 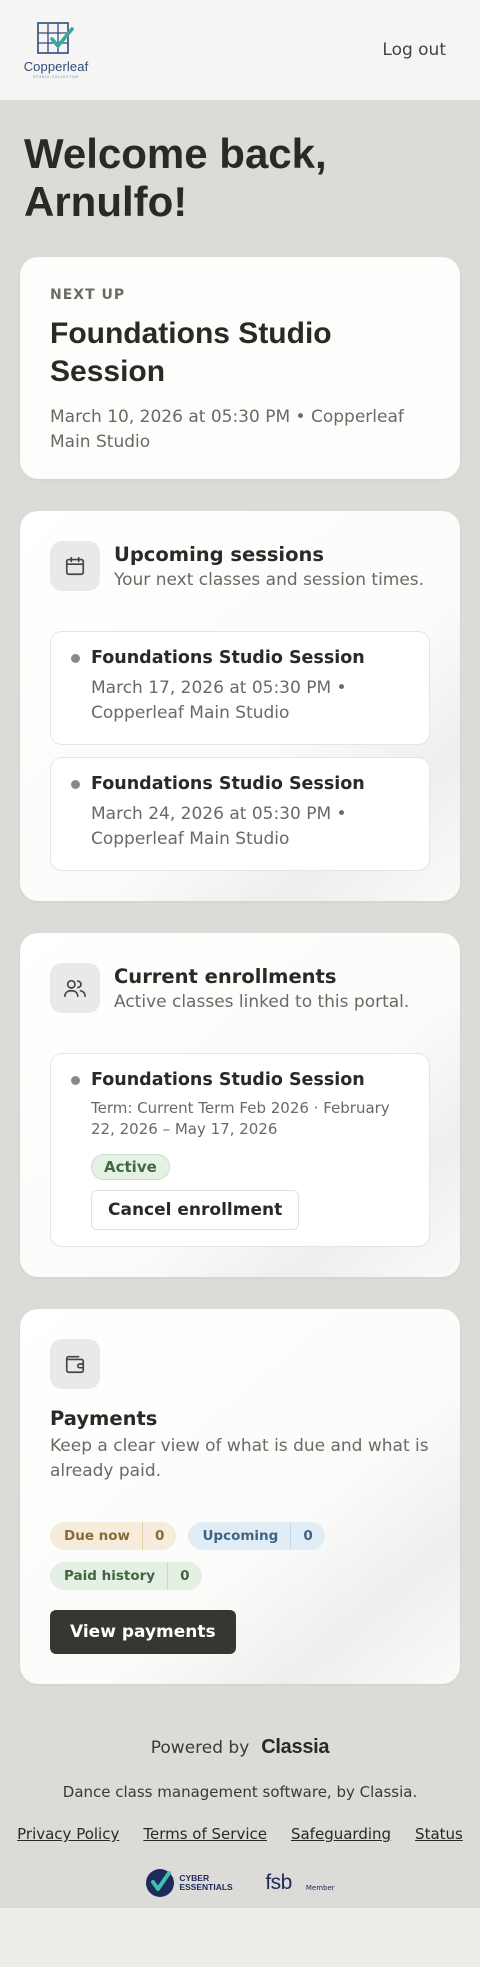 What do you see at coordinates (439, 1834) in the screenshot?
I see `status-link: Status` at bounding box center [439, 1834].